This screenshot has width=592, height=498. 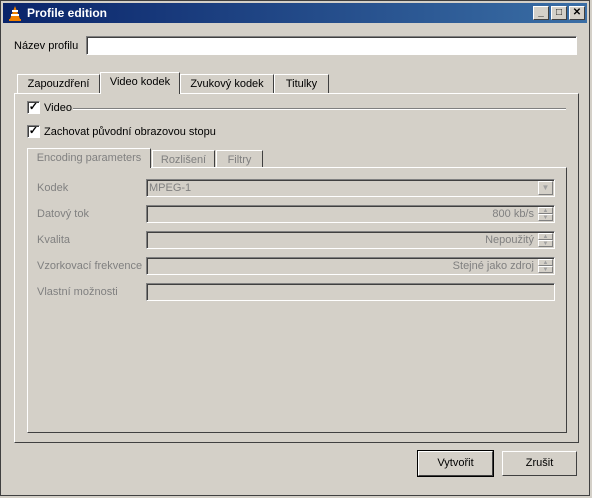 What do you see at coordinates (227, 84) in the screenshot?
I see `tab-audio-codec: Zvukový kodek` at bounding box center [227, 84].